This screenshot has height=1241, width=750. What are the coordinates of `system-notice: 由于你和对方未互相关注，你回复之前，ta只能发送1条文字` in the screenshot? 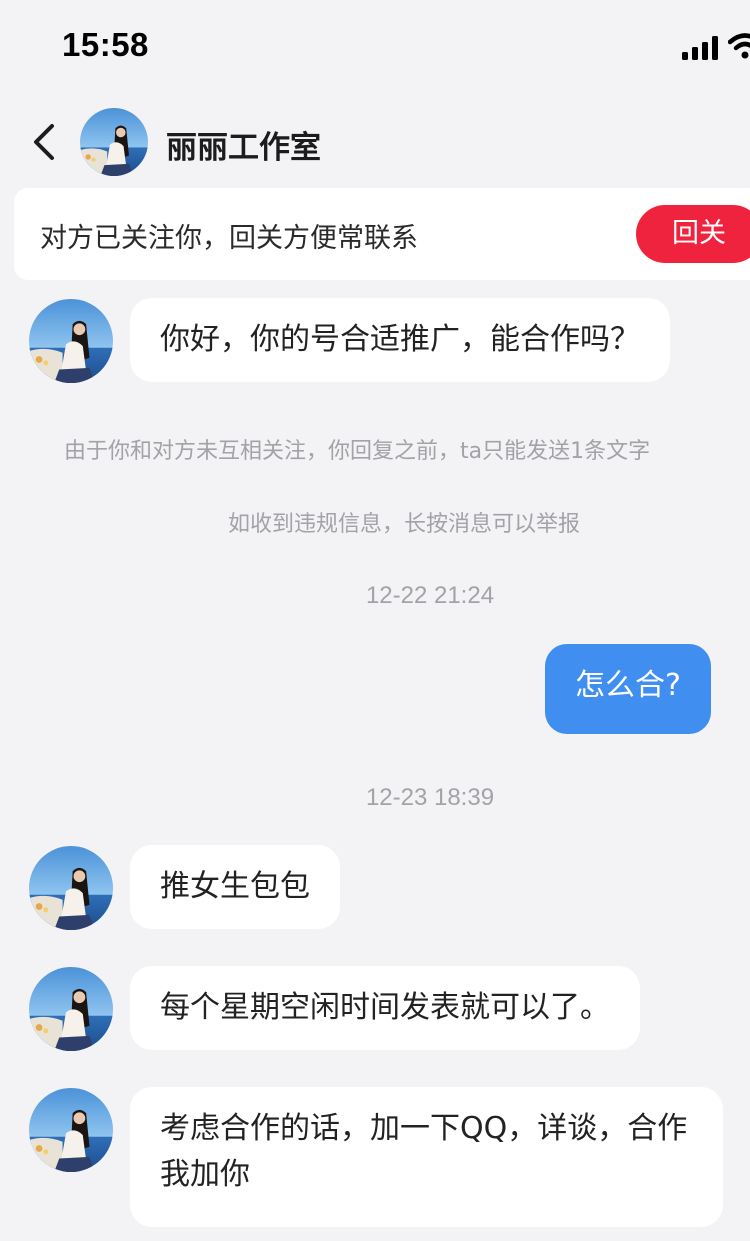 It's located at (357, 451).